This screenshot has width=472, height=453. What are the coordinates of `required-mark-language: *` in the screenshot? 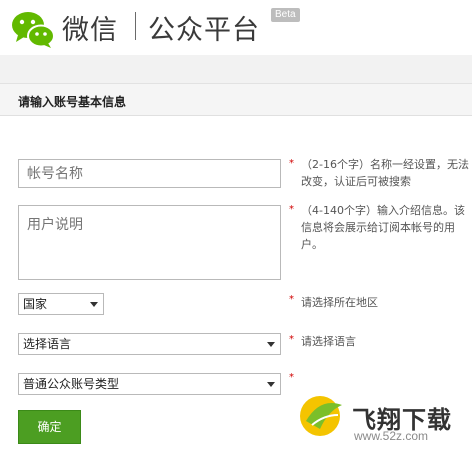 It's located at (291, 339).